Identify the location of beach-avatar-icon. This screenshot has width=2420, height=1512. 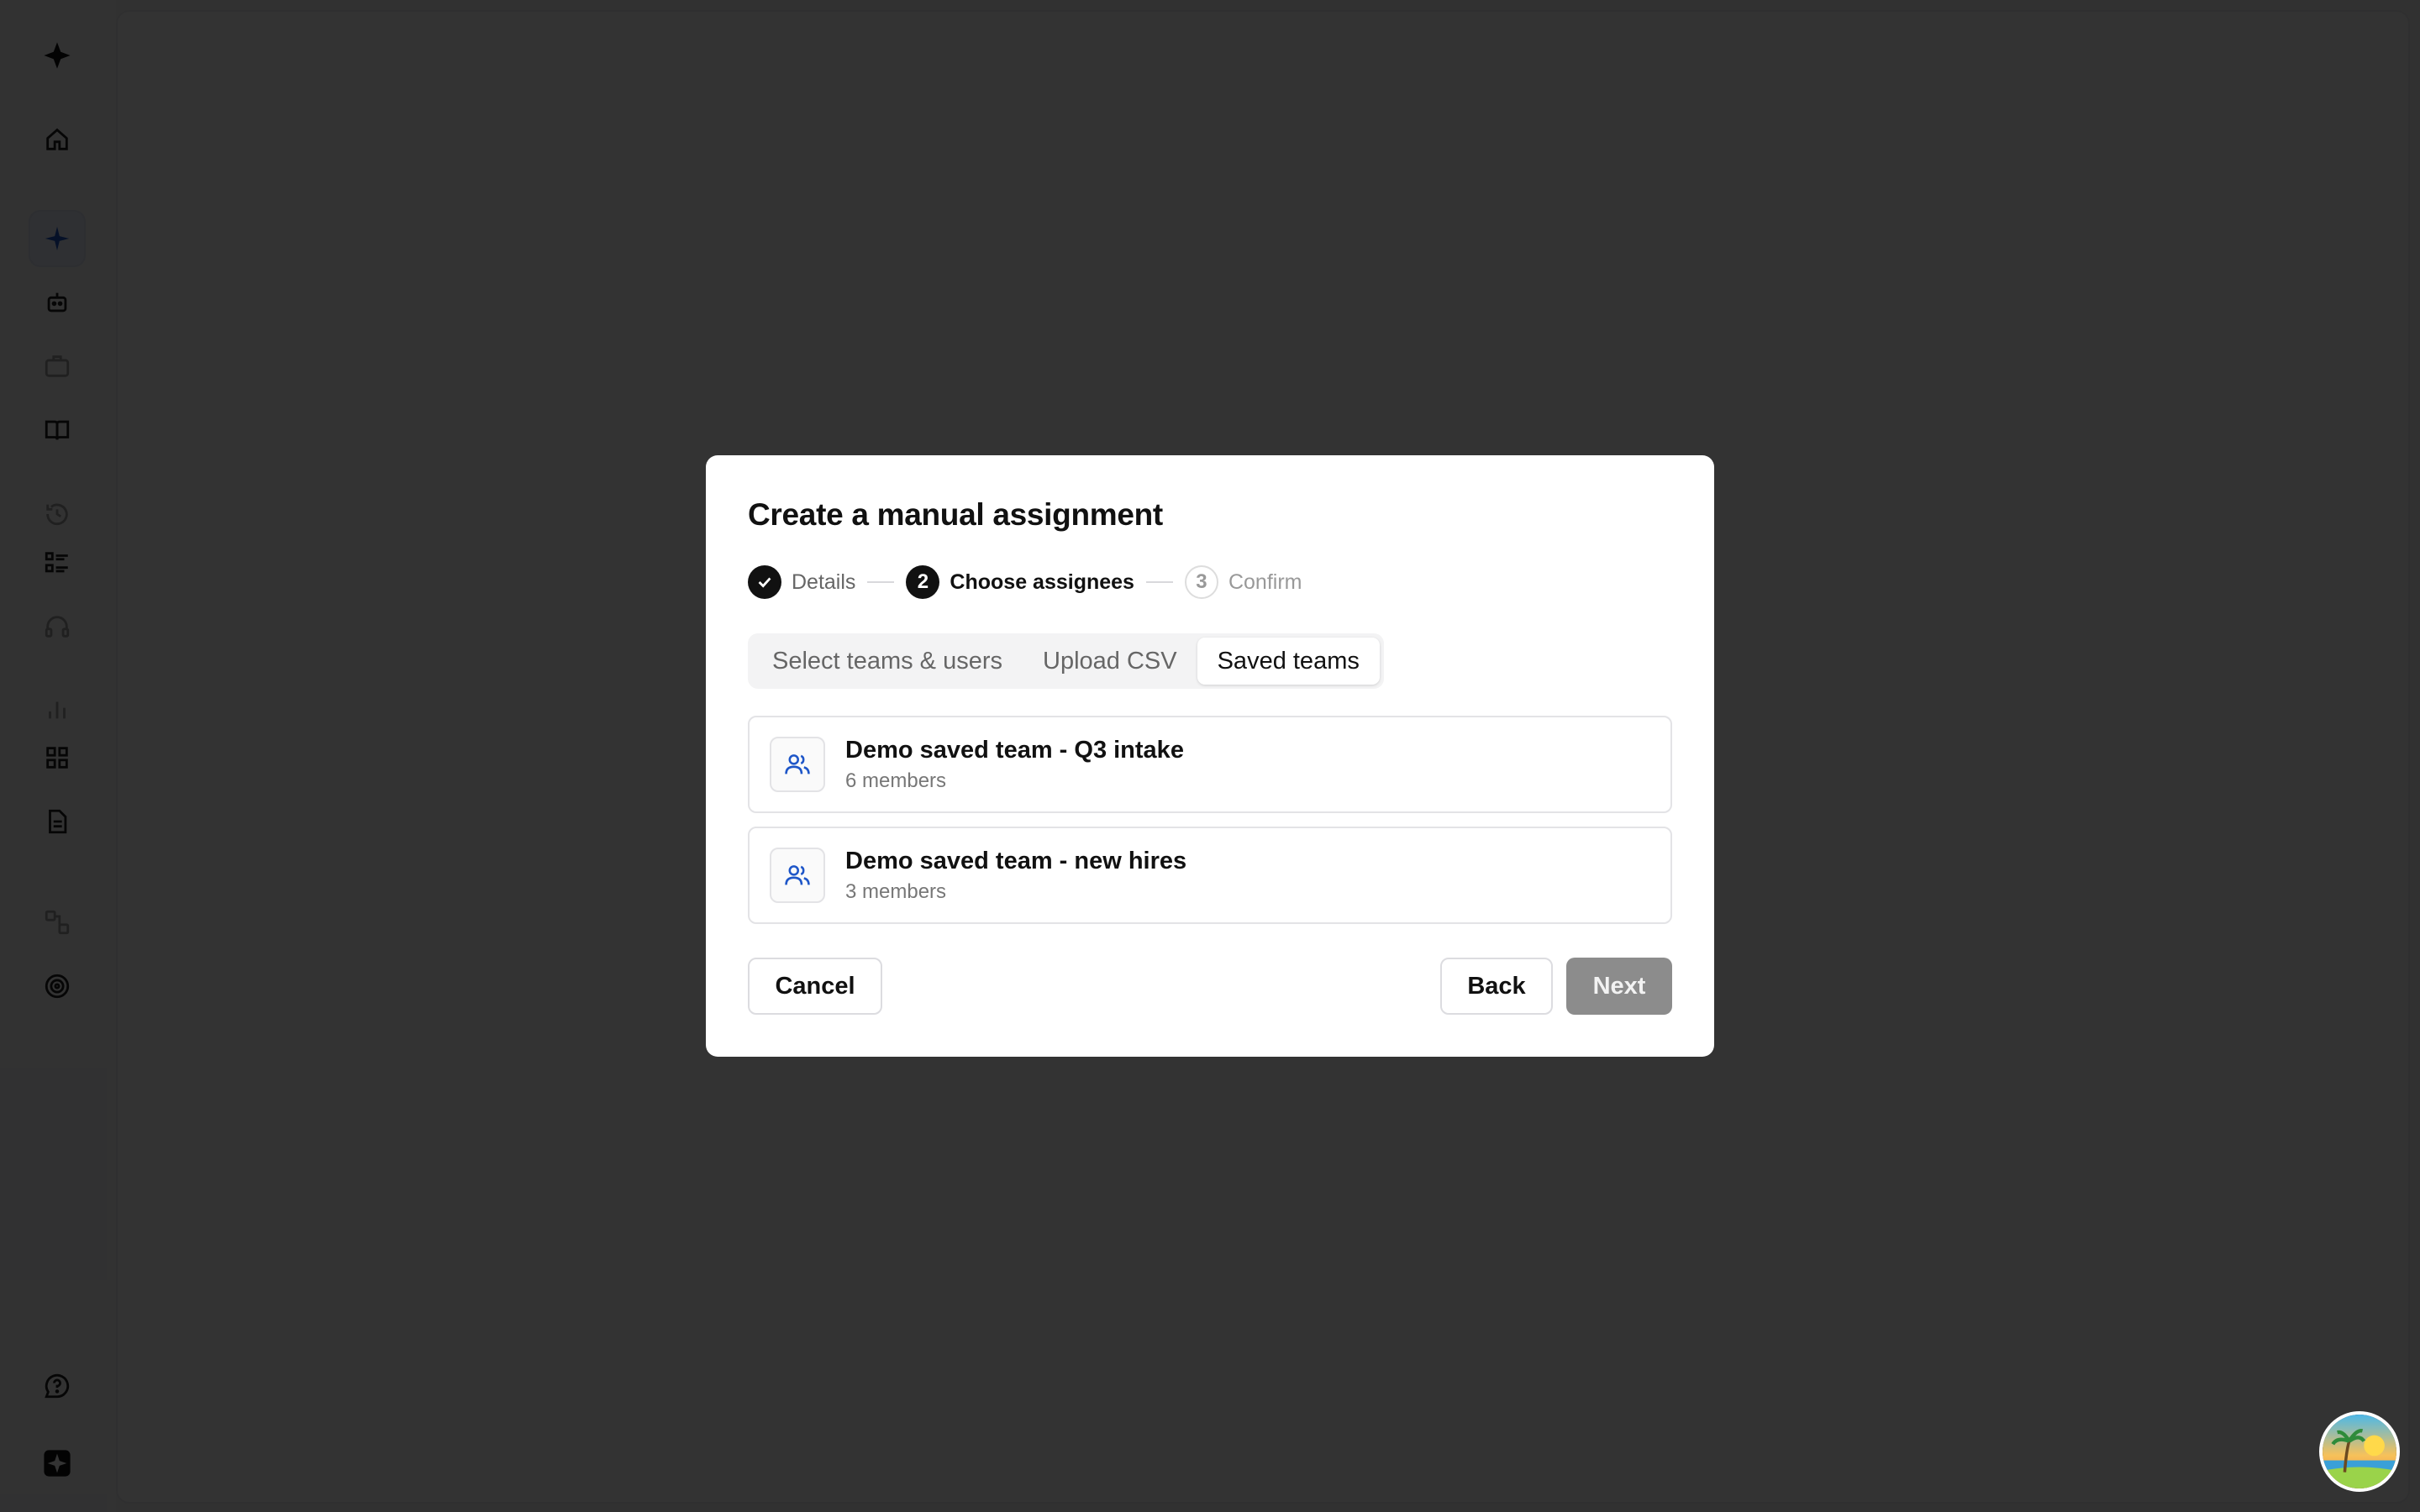
(2359, 1451).